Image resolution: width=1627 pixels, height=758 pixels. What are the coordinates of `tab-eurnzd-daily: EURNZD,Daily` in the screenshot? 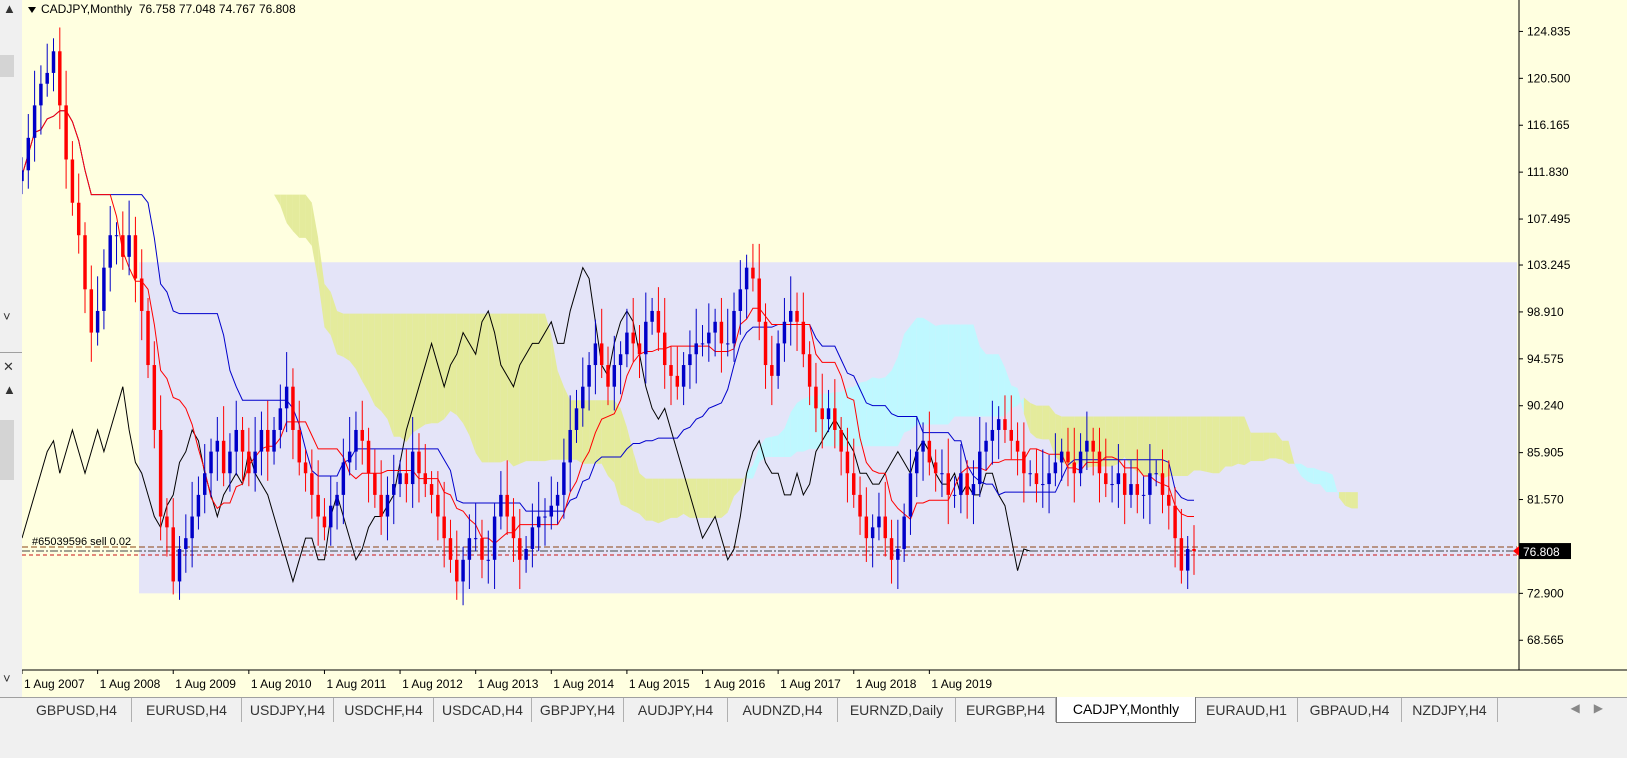 It's located at (897, 710).